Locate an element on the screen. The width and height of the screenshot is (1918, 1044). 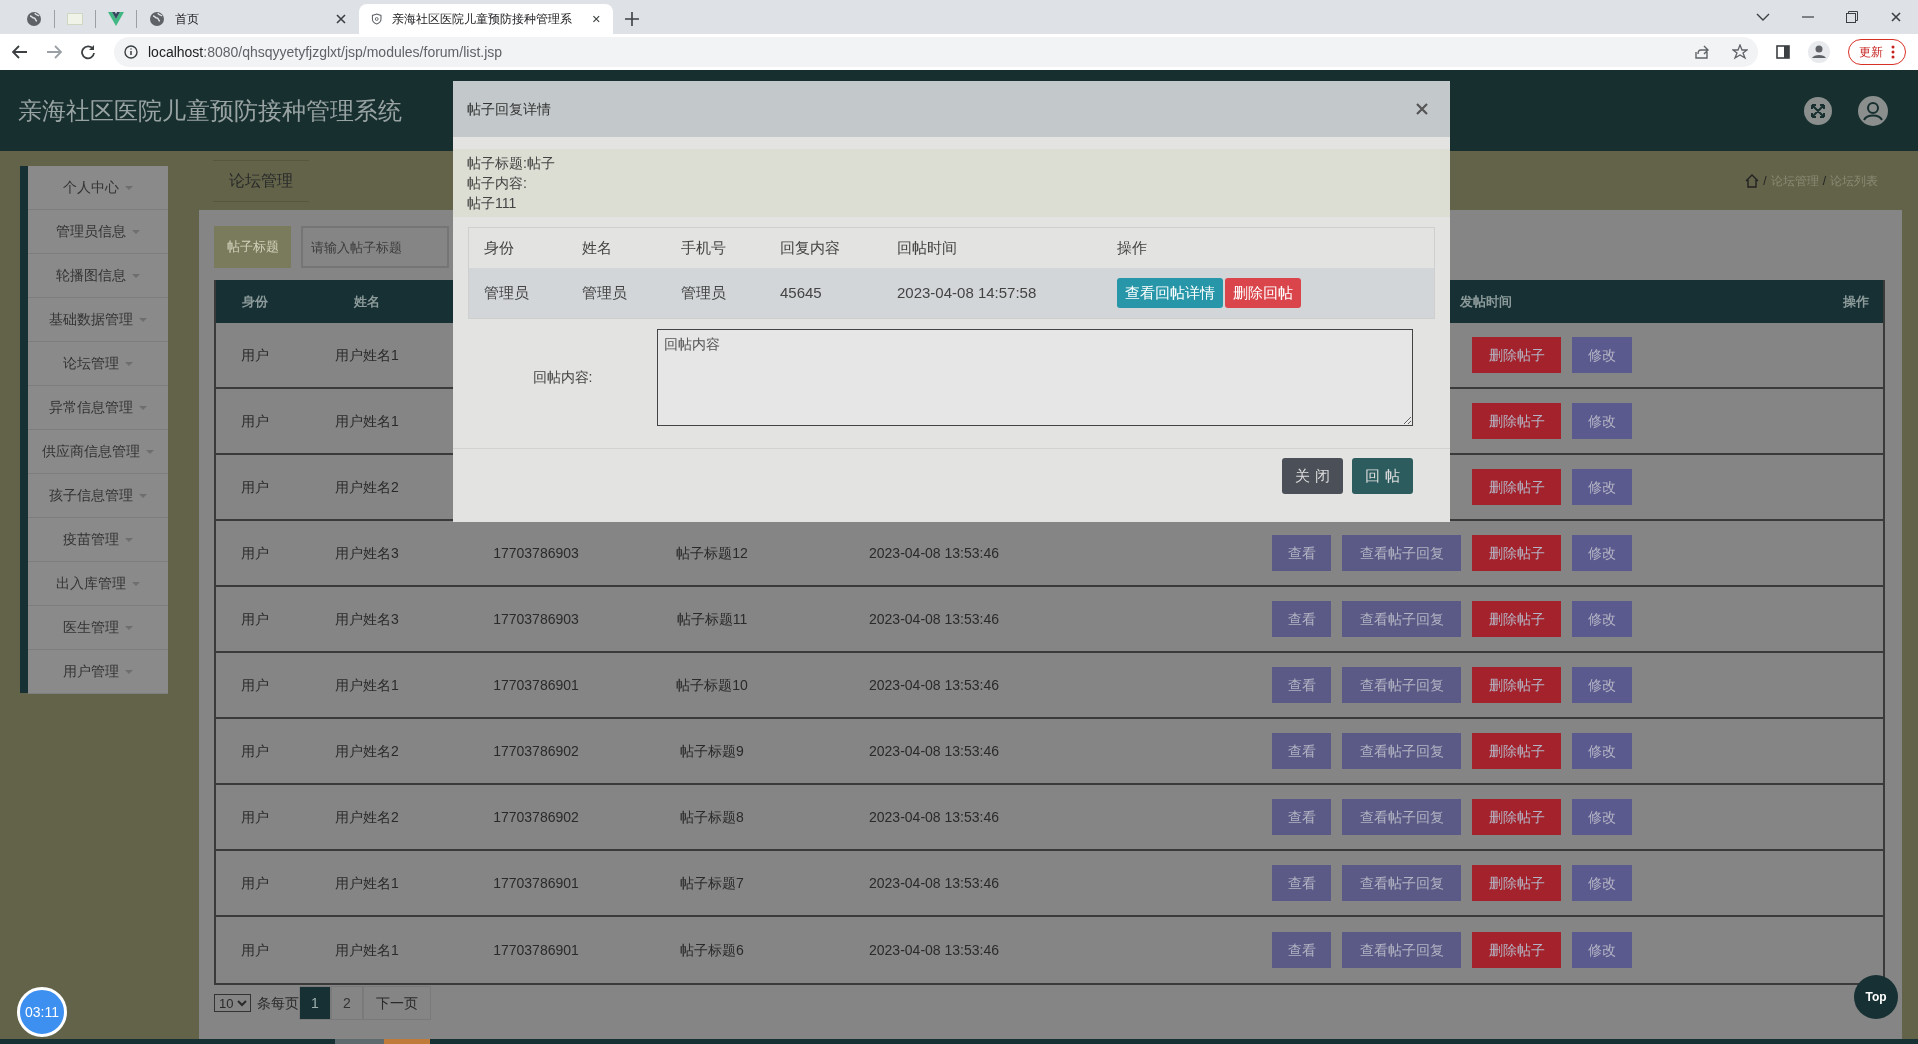
reply-button: 回 帖 is located at coordinates (1382, 476).